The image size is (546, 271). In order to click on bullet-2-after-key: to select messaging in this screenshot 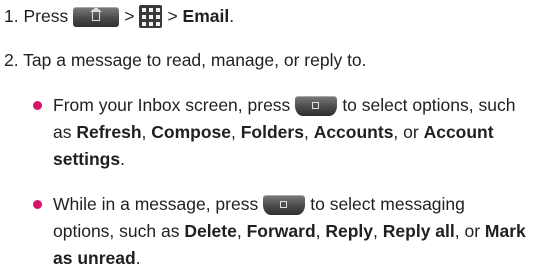, I will do `click(387, 204)`.